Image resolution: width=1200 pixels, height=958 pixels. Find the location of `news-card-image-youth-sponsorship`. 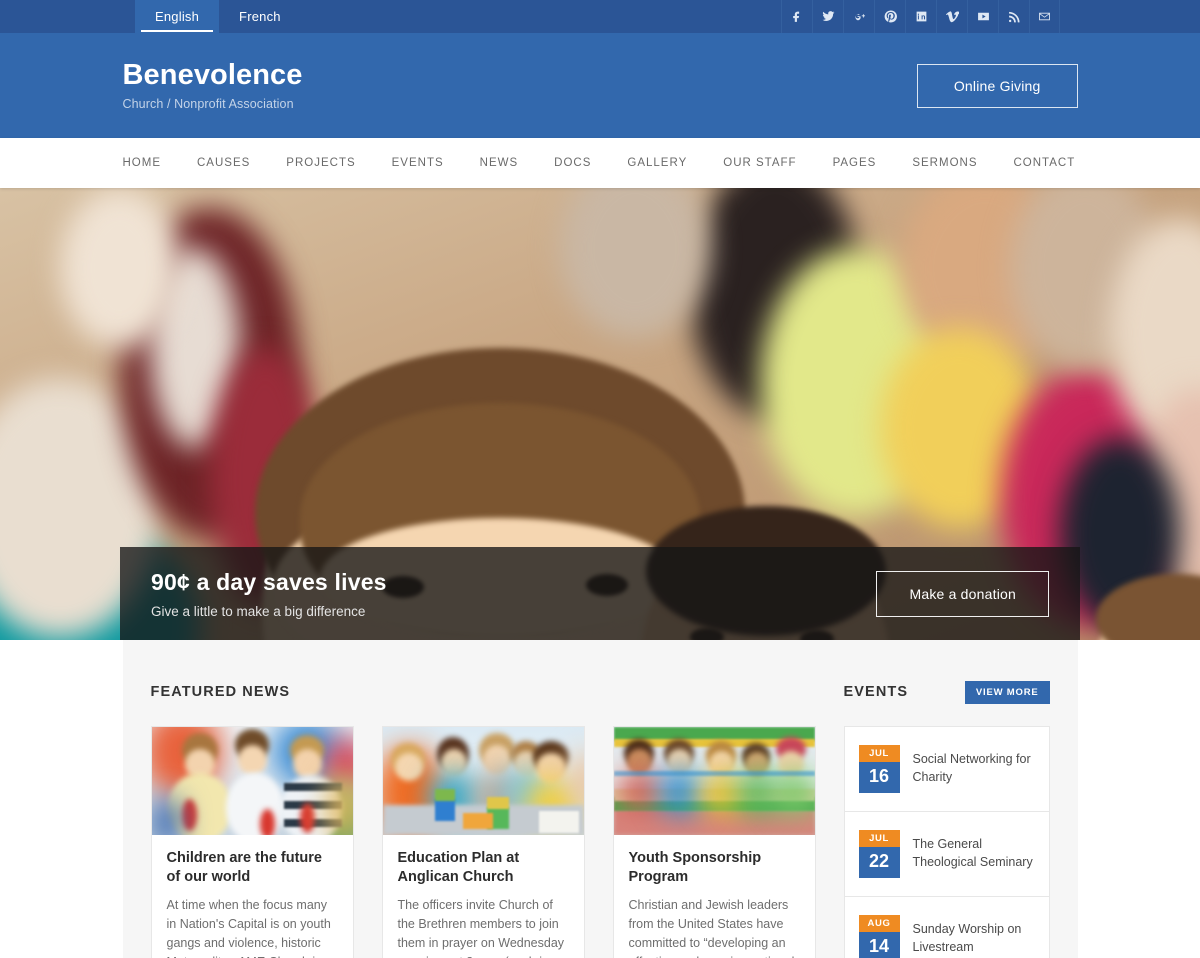

news-card-image-youth-sponsorship is located at coordinates (714, 781).